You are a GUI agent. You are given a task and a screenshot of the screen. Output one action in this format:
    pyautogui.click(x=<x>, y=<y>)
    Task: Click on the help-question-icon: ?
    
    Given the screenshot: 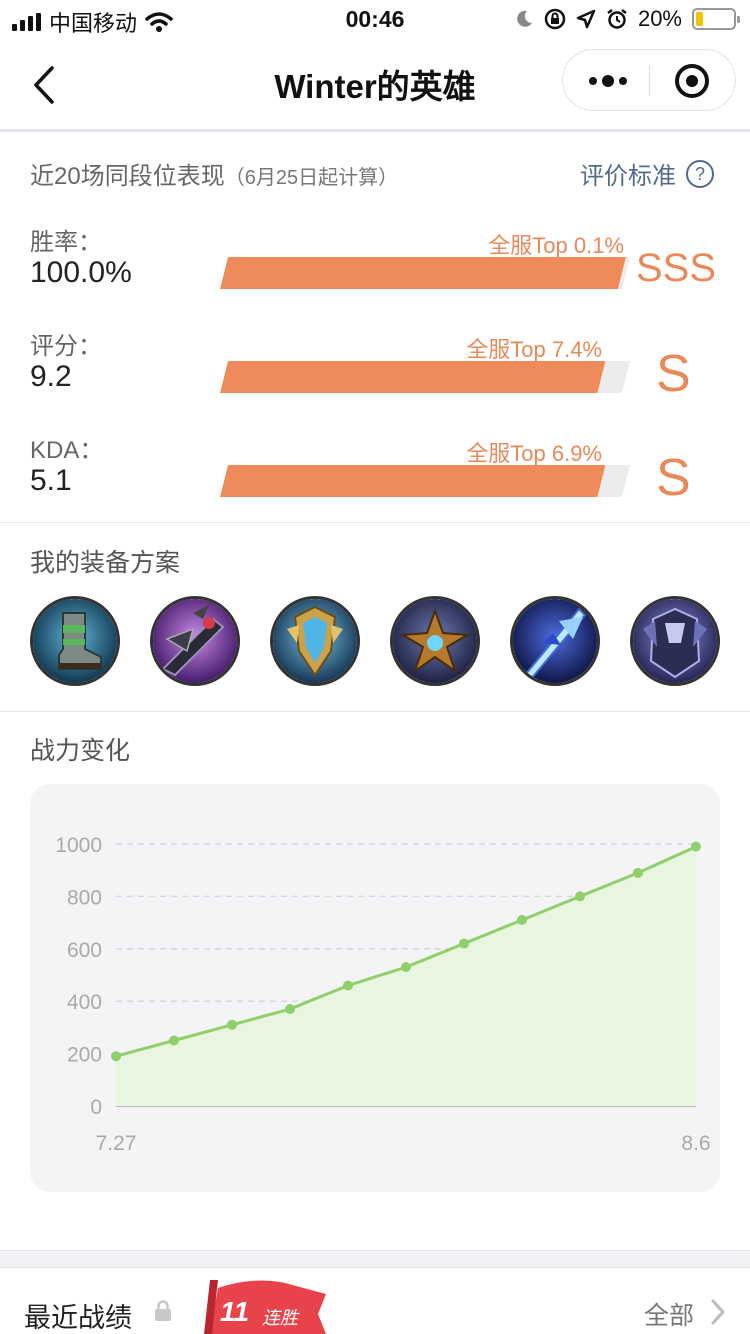 What is the action you would take?
    pyautogui.click(x=700, y=173)
    